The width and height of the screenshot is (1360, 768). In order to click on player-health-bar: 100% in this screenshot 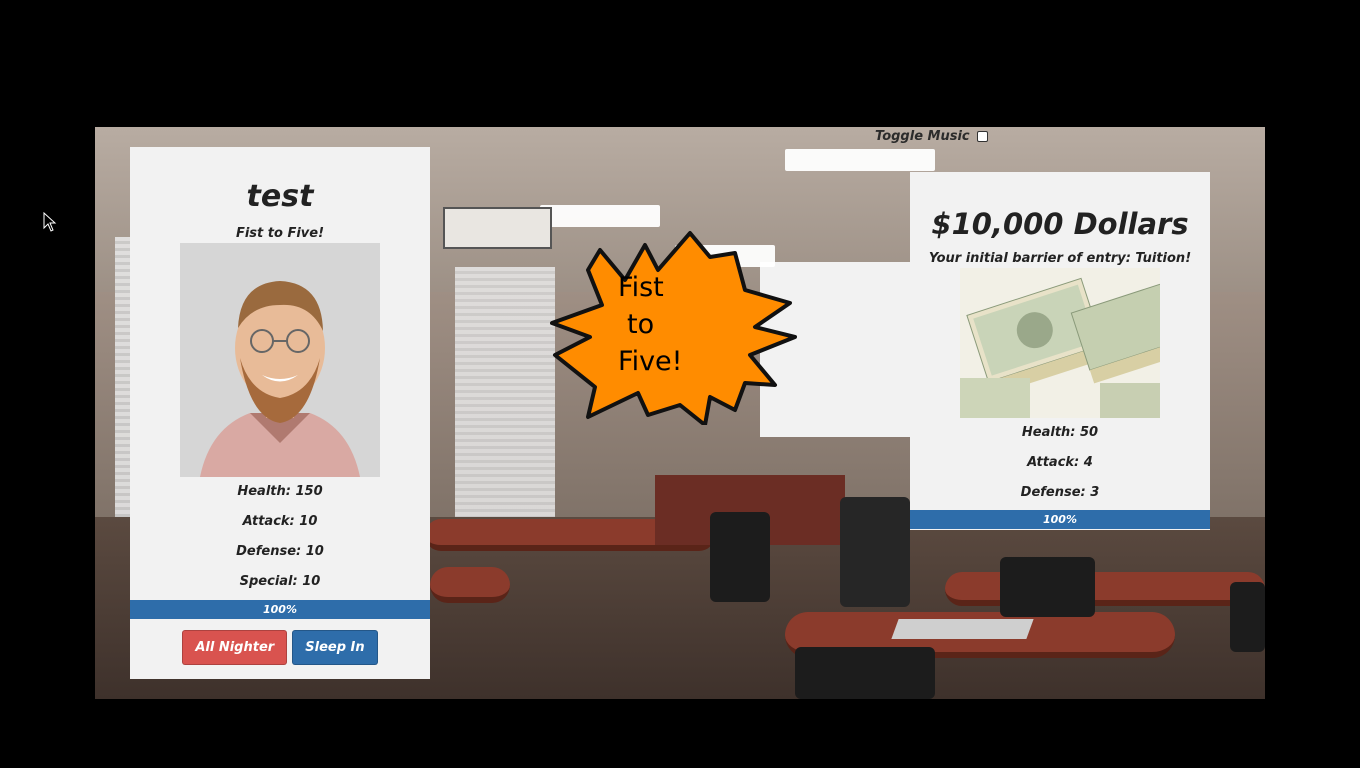, I will do `click(280, 609)`.